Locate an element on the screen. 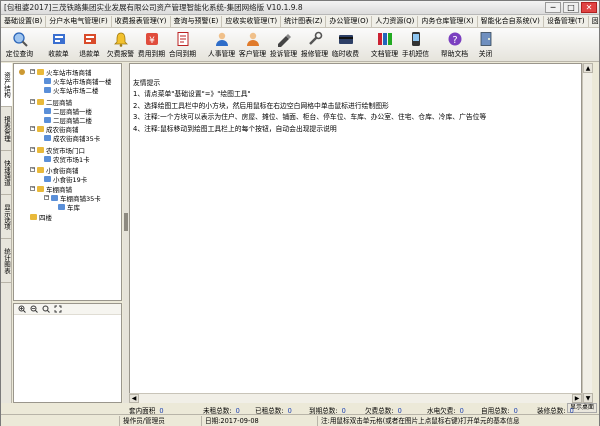 The image size is (600, 426). toolbar-button-label: 手机短信 is located at coordinates (415, 54).